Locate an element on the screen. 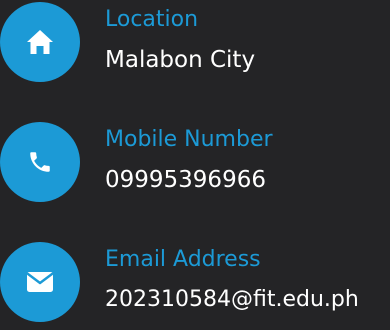 The image size is (390, 330). location-icon-badge is located at coordinates (40, 42).